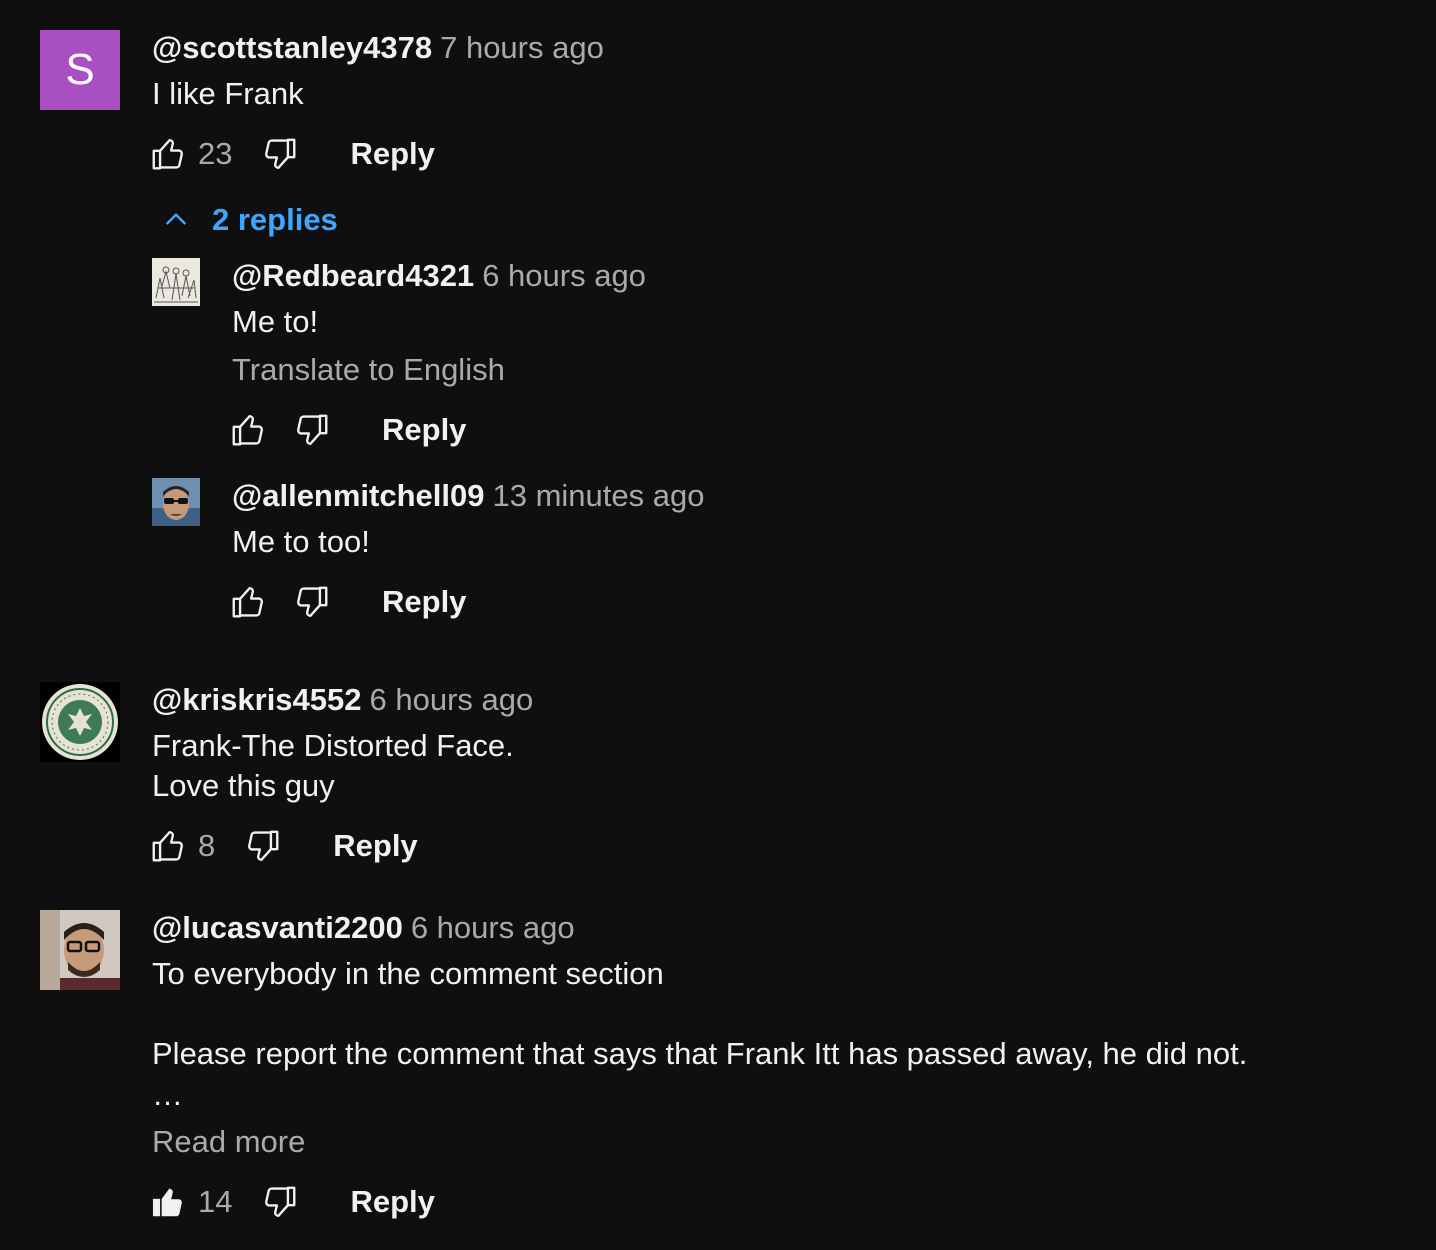  I want to click on green-seal-avatar-icon, so click(80, 722).